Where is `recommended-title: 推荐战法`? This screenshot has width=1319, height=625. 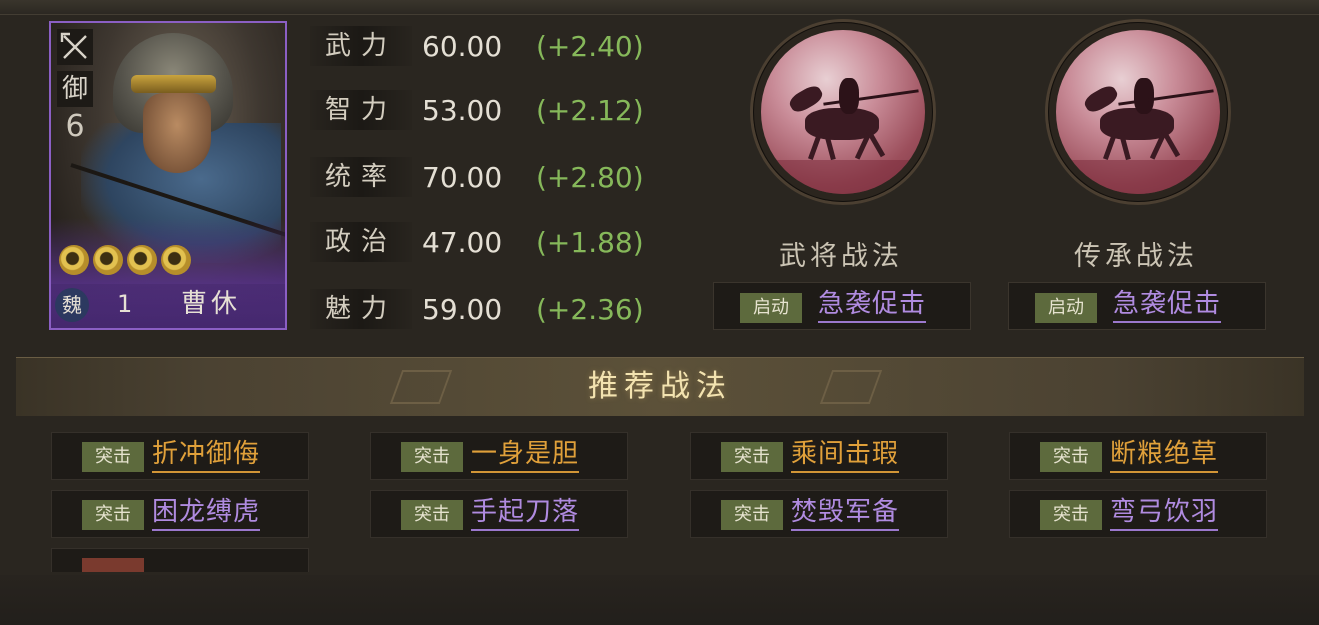 recommended-title: 推荐战法 is located at coordinates (660, 386).